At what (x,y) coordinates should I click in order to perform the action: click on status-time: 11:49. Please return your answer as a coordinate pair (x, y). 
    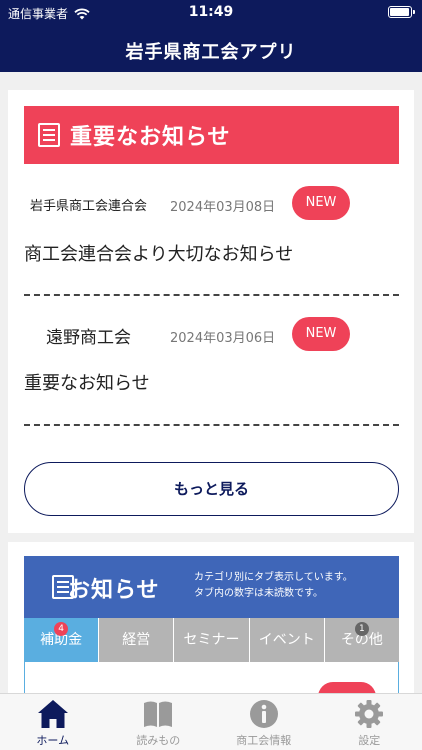
    Looking at the image, I should click on (211, 12).